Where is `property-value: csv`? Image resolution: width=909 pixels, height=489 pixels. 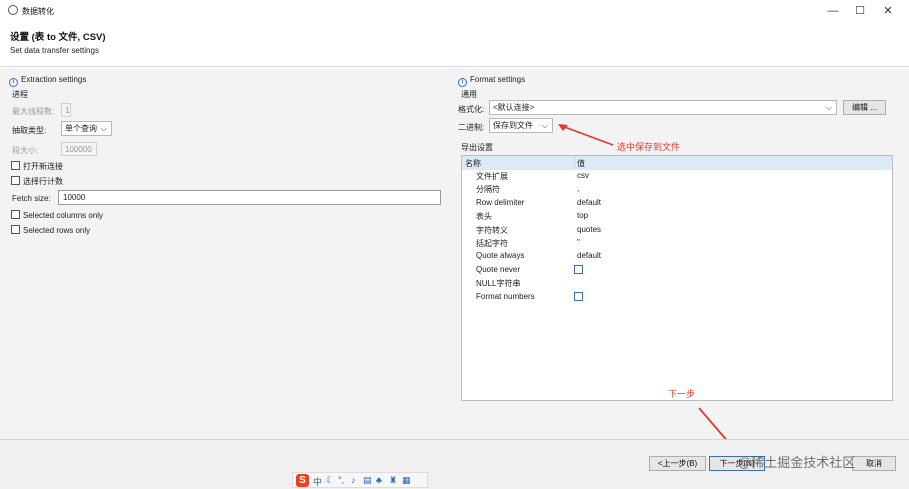
property-value: csv is located at coordinates (583, 175).